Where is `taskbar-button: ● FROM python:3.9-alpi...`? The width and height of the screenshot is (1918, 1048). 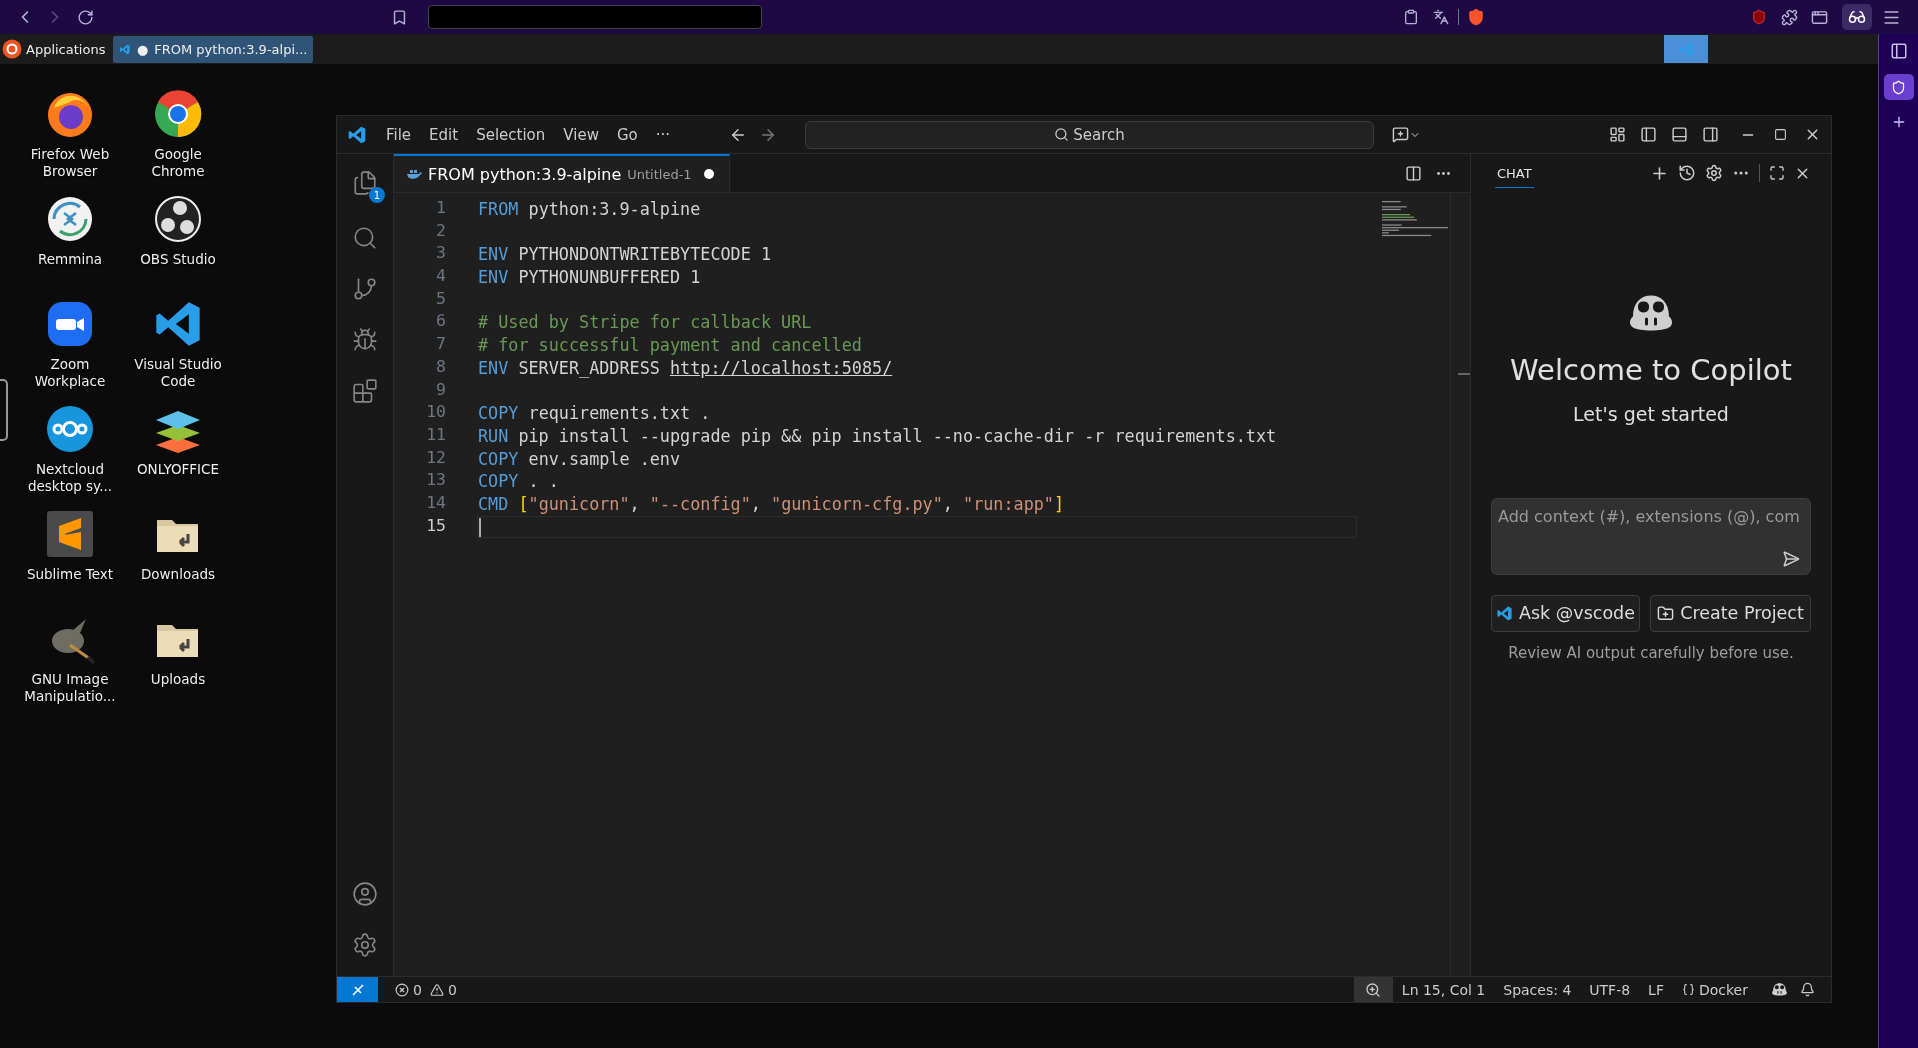 taskbar-button: ● FROM python:3.9-alpi... is located at coordinates (213, 49).